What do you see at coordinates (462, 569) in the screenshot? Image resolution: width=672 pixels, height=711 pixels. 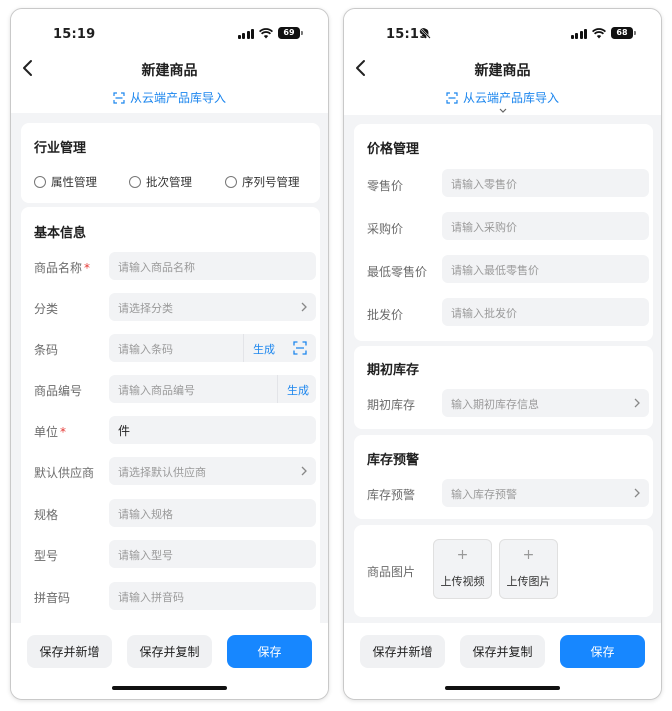 I see `upload-video-button: + 上传视频` at bounding box center [462, 569].